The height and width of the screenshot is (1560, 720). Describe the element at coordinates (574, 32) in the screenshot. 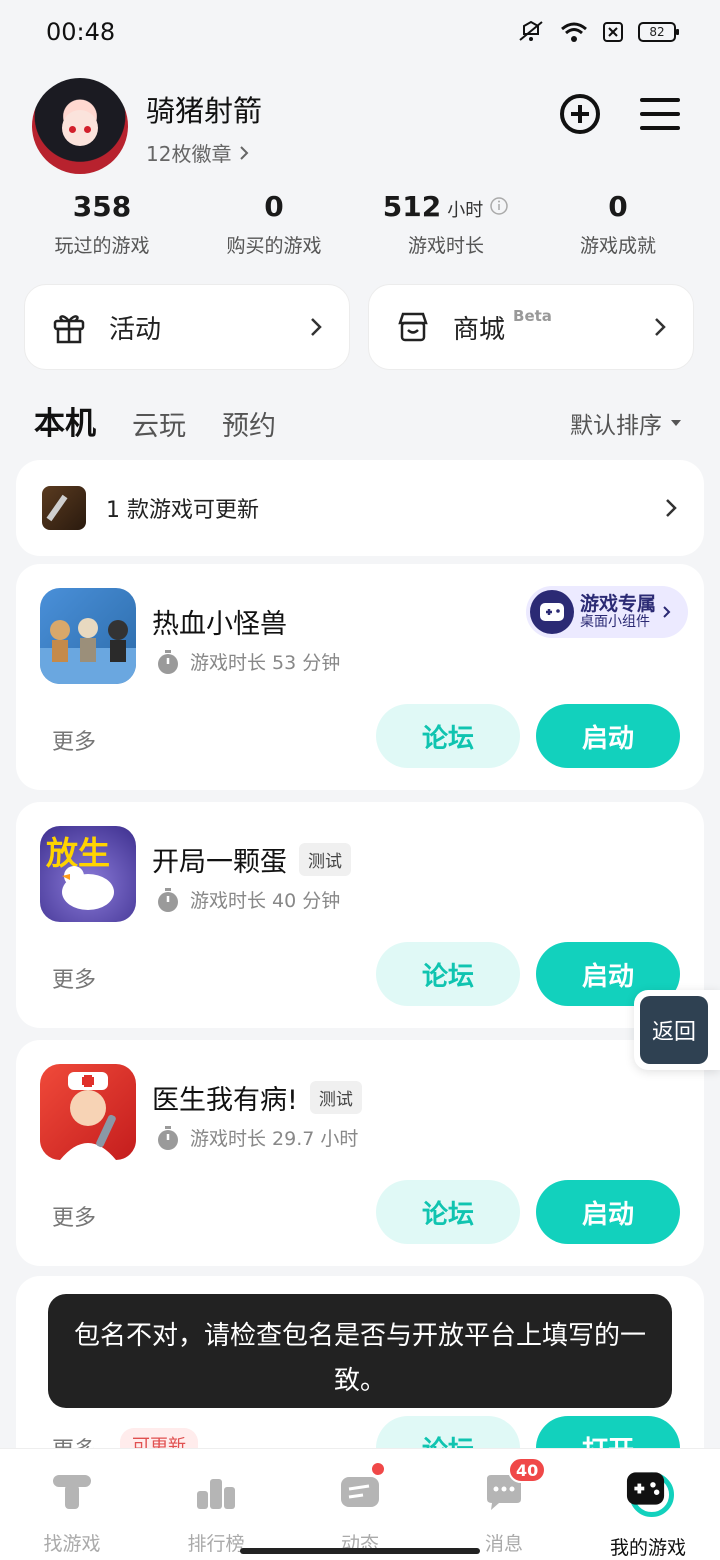

I see `wifi-icon` at that location.